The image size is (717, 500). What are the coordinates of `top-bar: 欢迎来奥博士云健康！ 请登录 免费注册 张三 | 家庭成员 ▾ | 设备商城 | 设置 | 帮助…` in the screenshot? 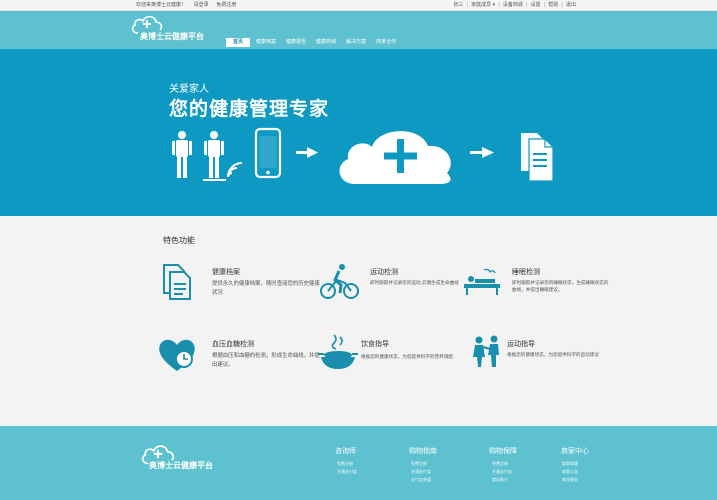 It's located at (358, 5).